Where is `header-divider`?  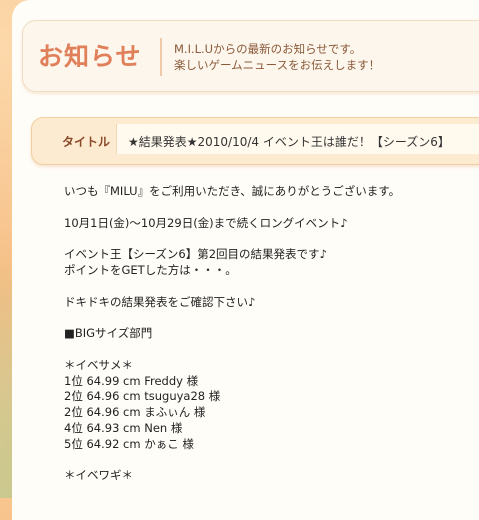
header-divider is located at coordinates (161, 57).